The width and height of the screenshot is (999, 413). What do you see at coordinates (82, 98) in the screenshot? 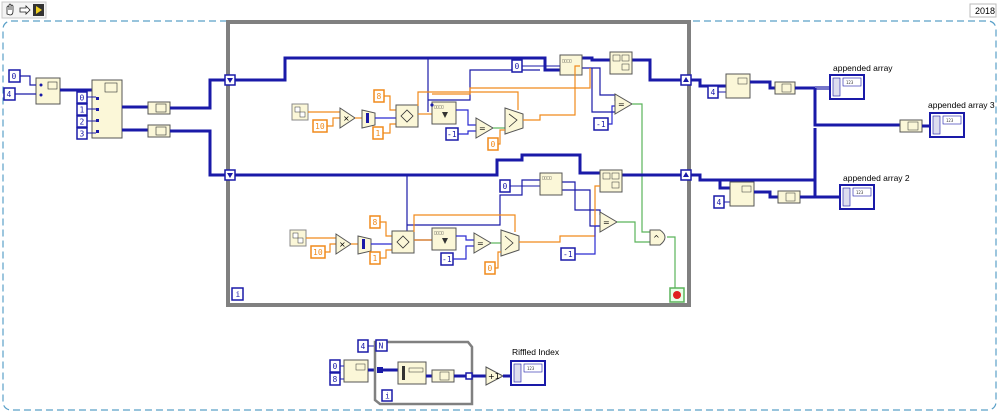
I see `const-idx-0-text: 0` at bounding box center [82, 98].